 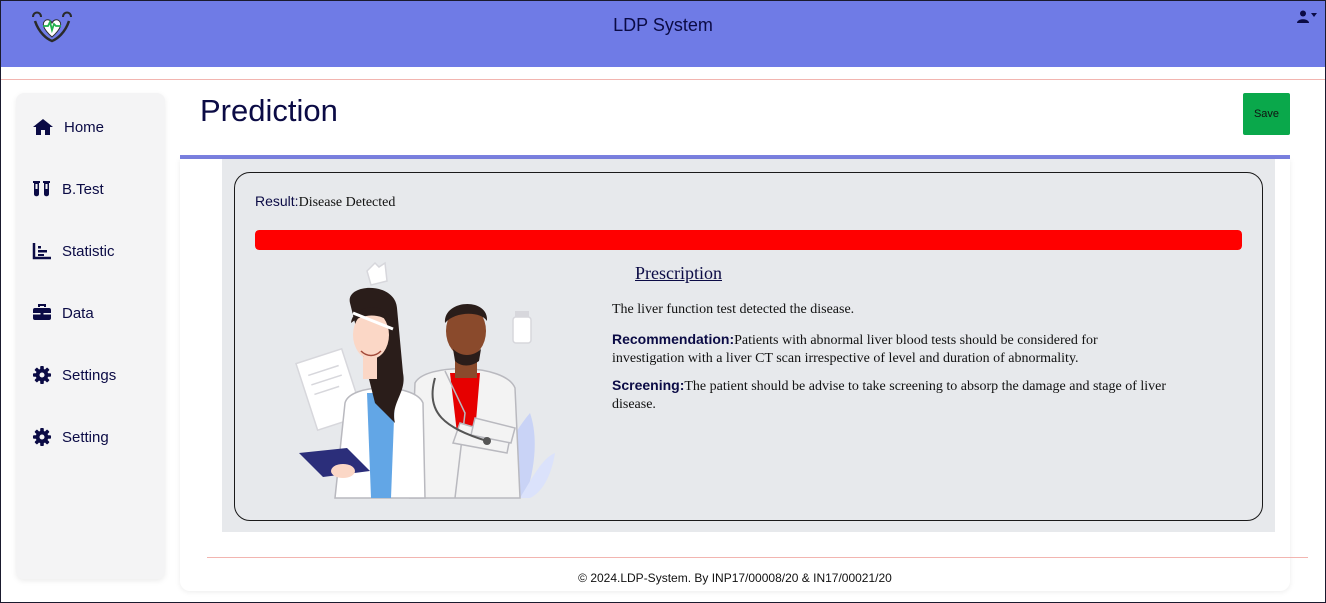 I want to click on risk-progress-bar, so click(x=748, y=240).